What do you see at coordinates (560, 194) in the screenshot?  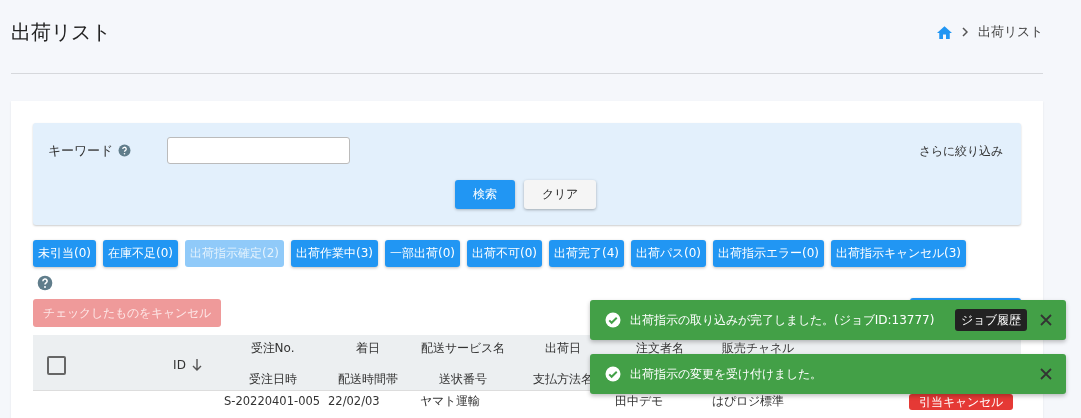 I see `clear-button: クリア` at bounding box center [560, 194].